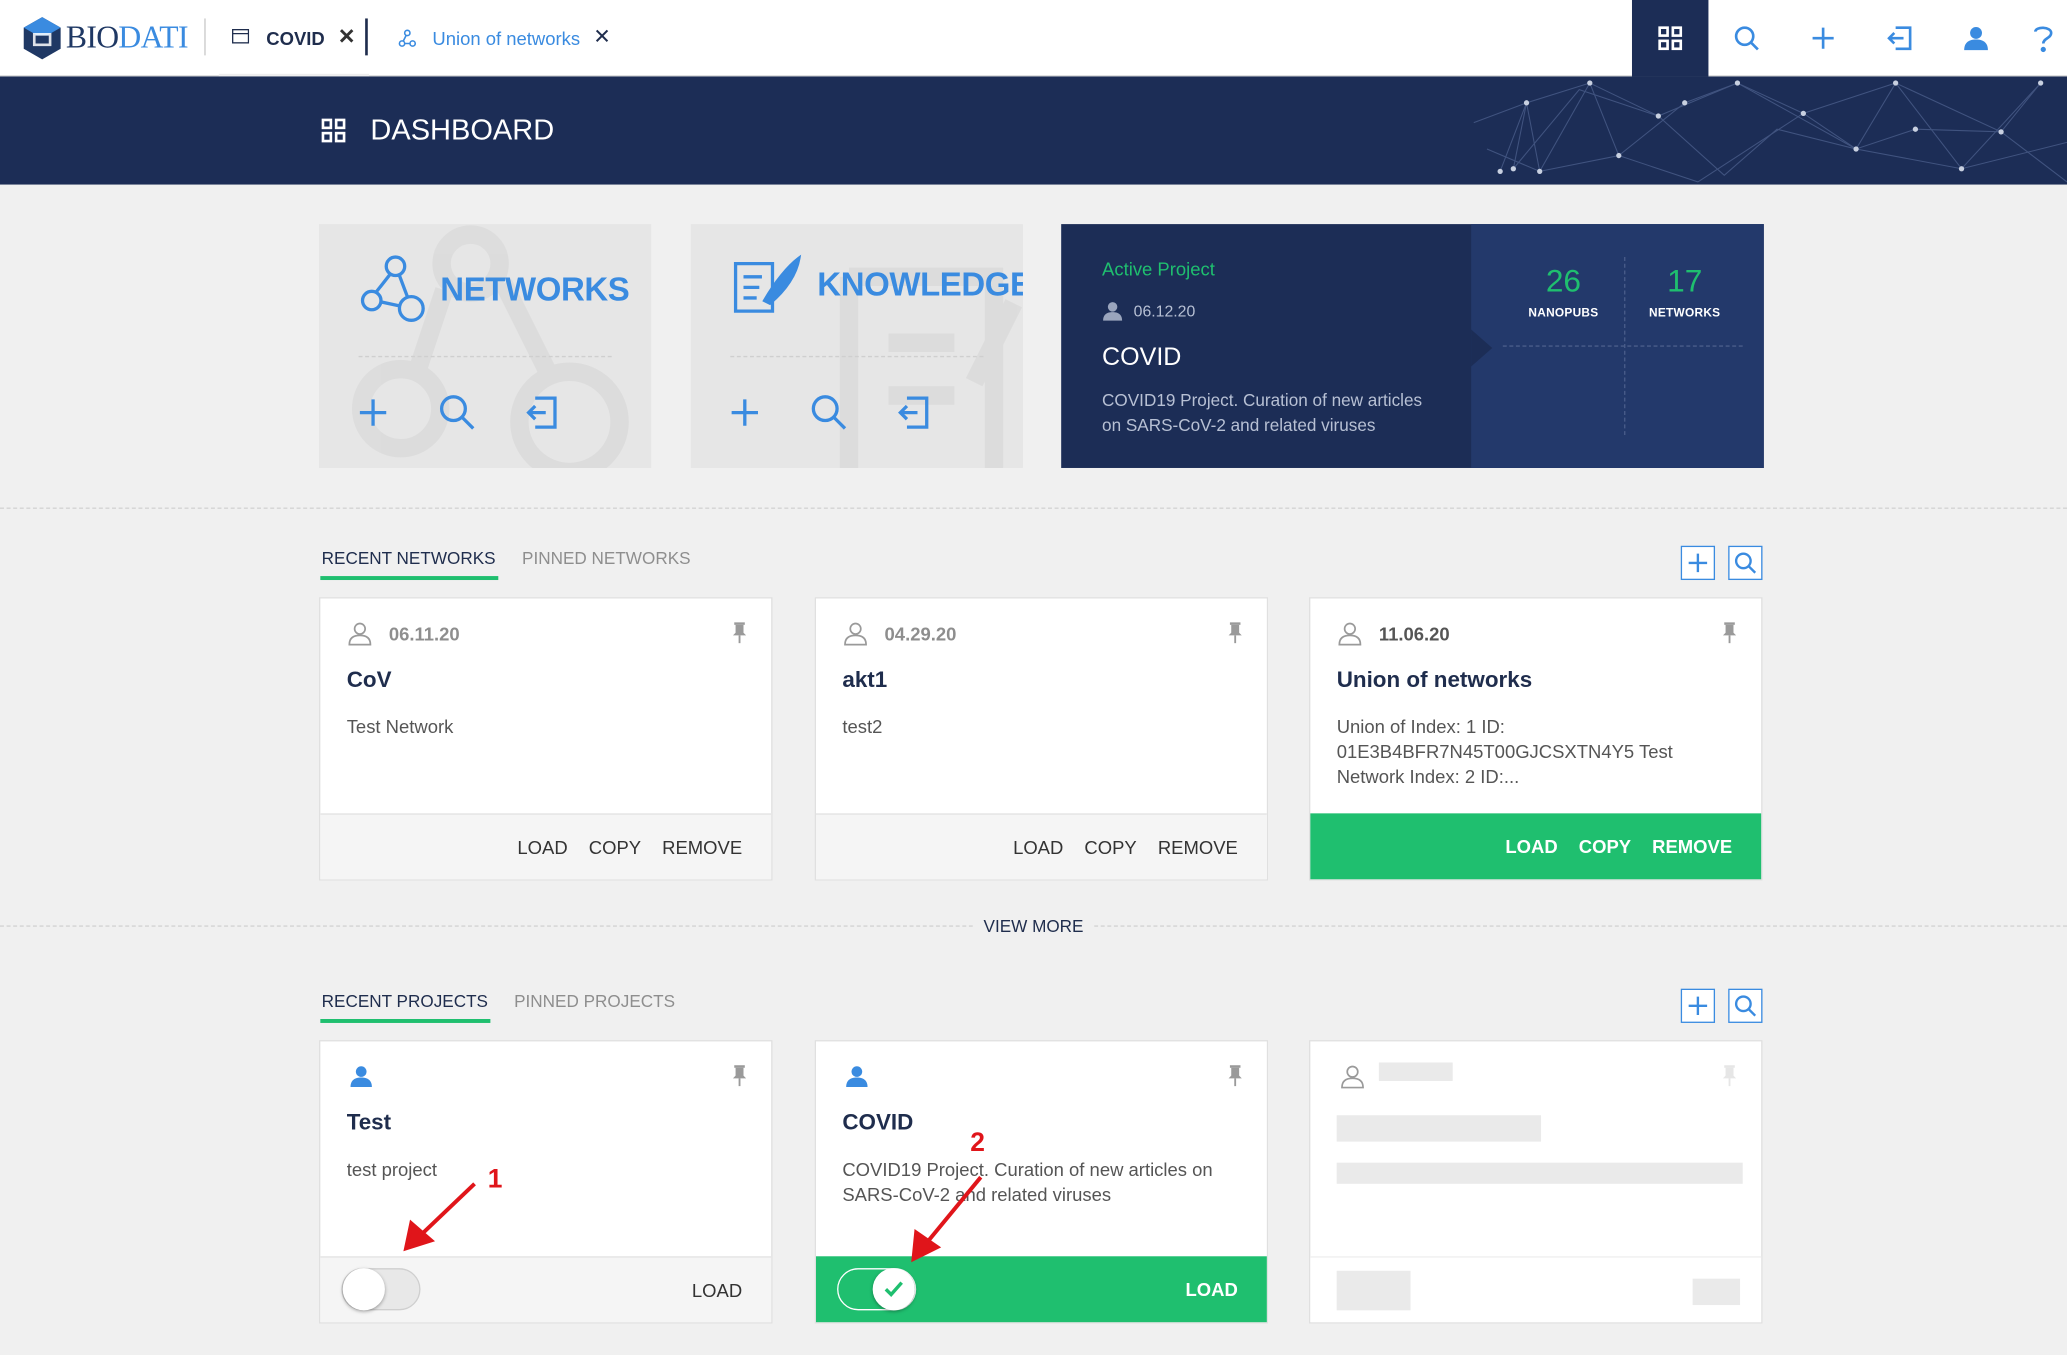  Describe the element at coordinates (1033, 130) in the screenshot. I see `dashboard-header: DASHBOARD` at that location.